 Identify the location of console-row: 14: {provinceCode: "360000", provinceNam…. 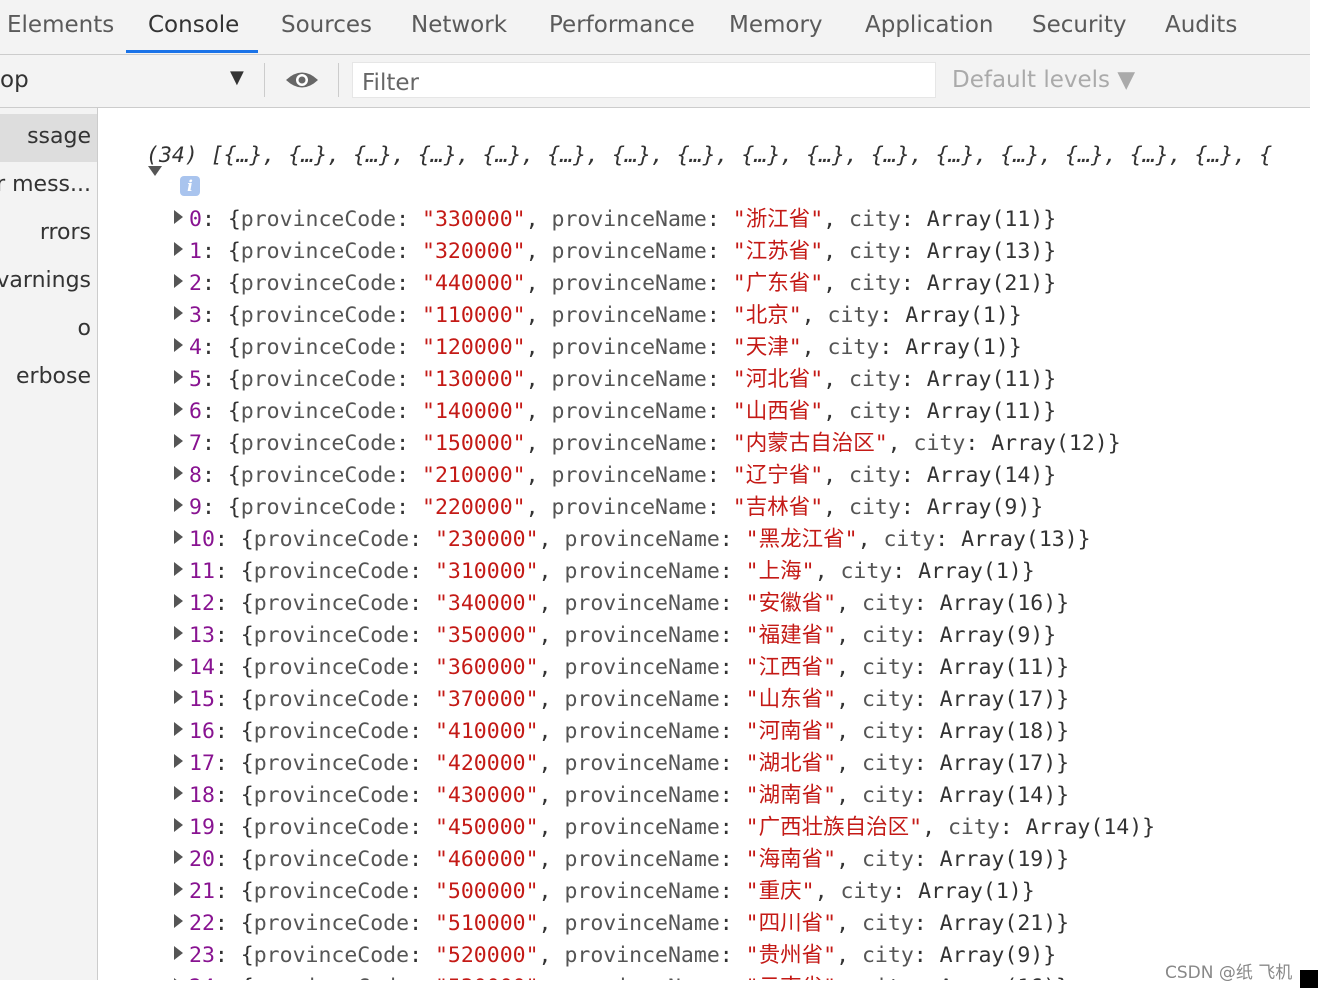
(621, 665).